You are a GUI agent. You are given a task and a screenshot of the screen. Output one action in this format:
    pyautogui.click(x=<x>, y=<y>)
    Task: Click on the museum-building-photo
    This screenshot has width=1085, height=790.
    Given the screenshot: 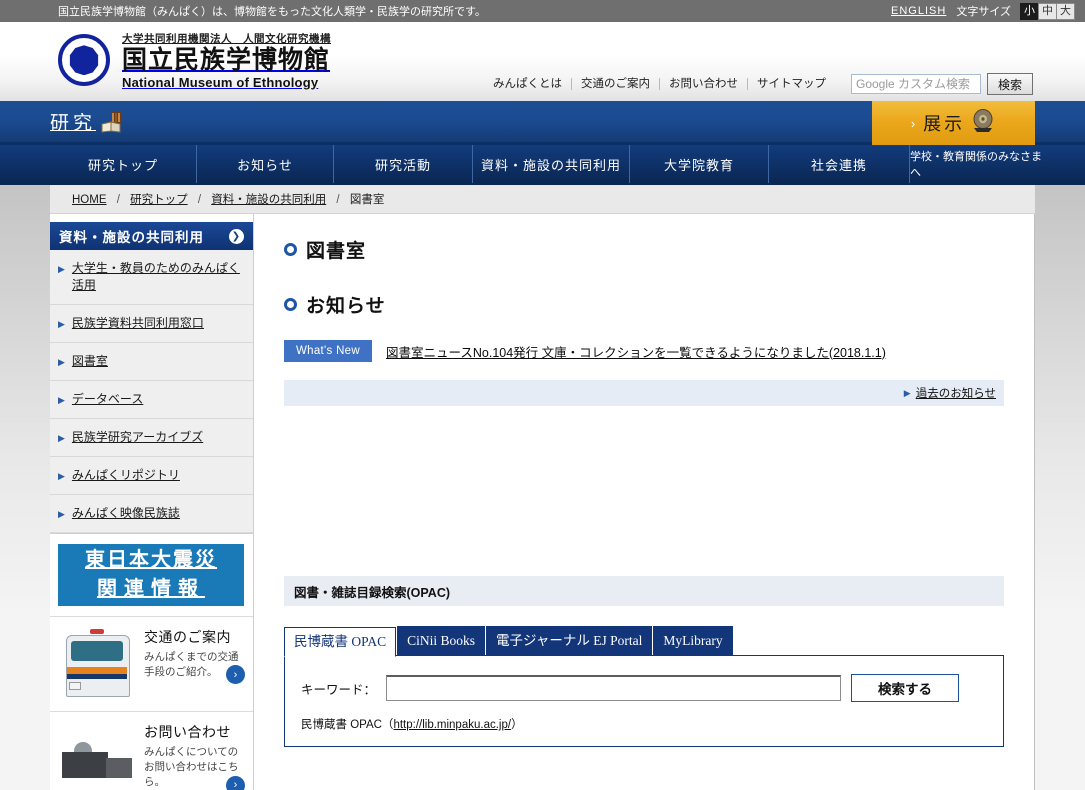 What is the action you would take?
    pyautogui.click(x=97, y=756)
    